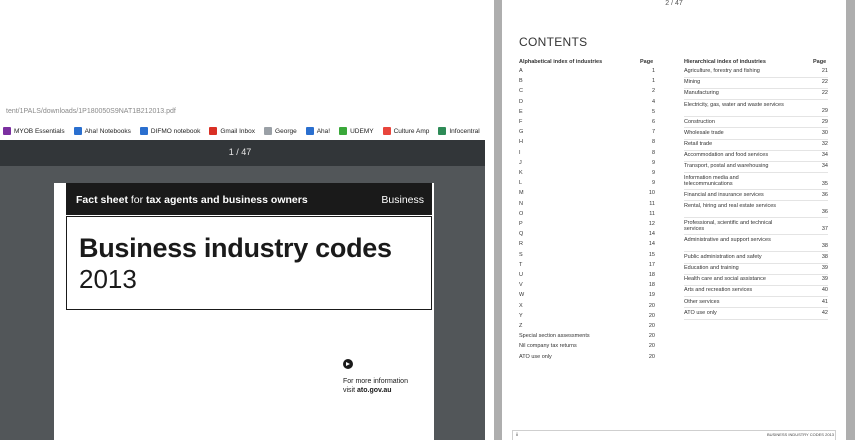 The image size is (855, 440). I want to click on index-label: Health care and social assistance, so click(725, 279).